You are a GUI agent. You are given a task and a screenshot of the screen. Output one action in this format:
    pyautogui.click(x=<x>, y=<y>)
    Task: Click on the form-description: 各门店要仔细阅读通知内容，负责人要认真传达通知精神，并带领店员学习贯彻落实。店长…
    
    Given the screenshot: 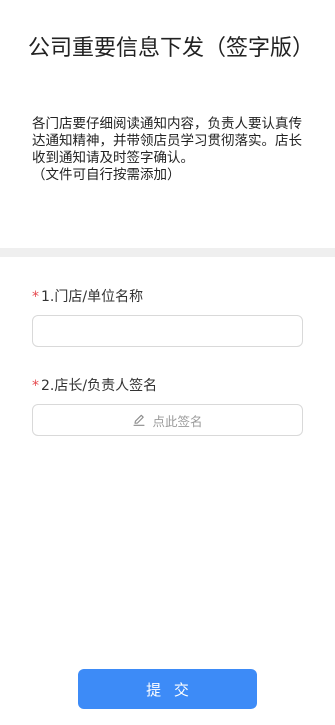 What is the action you would take?
    pyautogui.click(x=170, y=150)
    